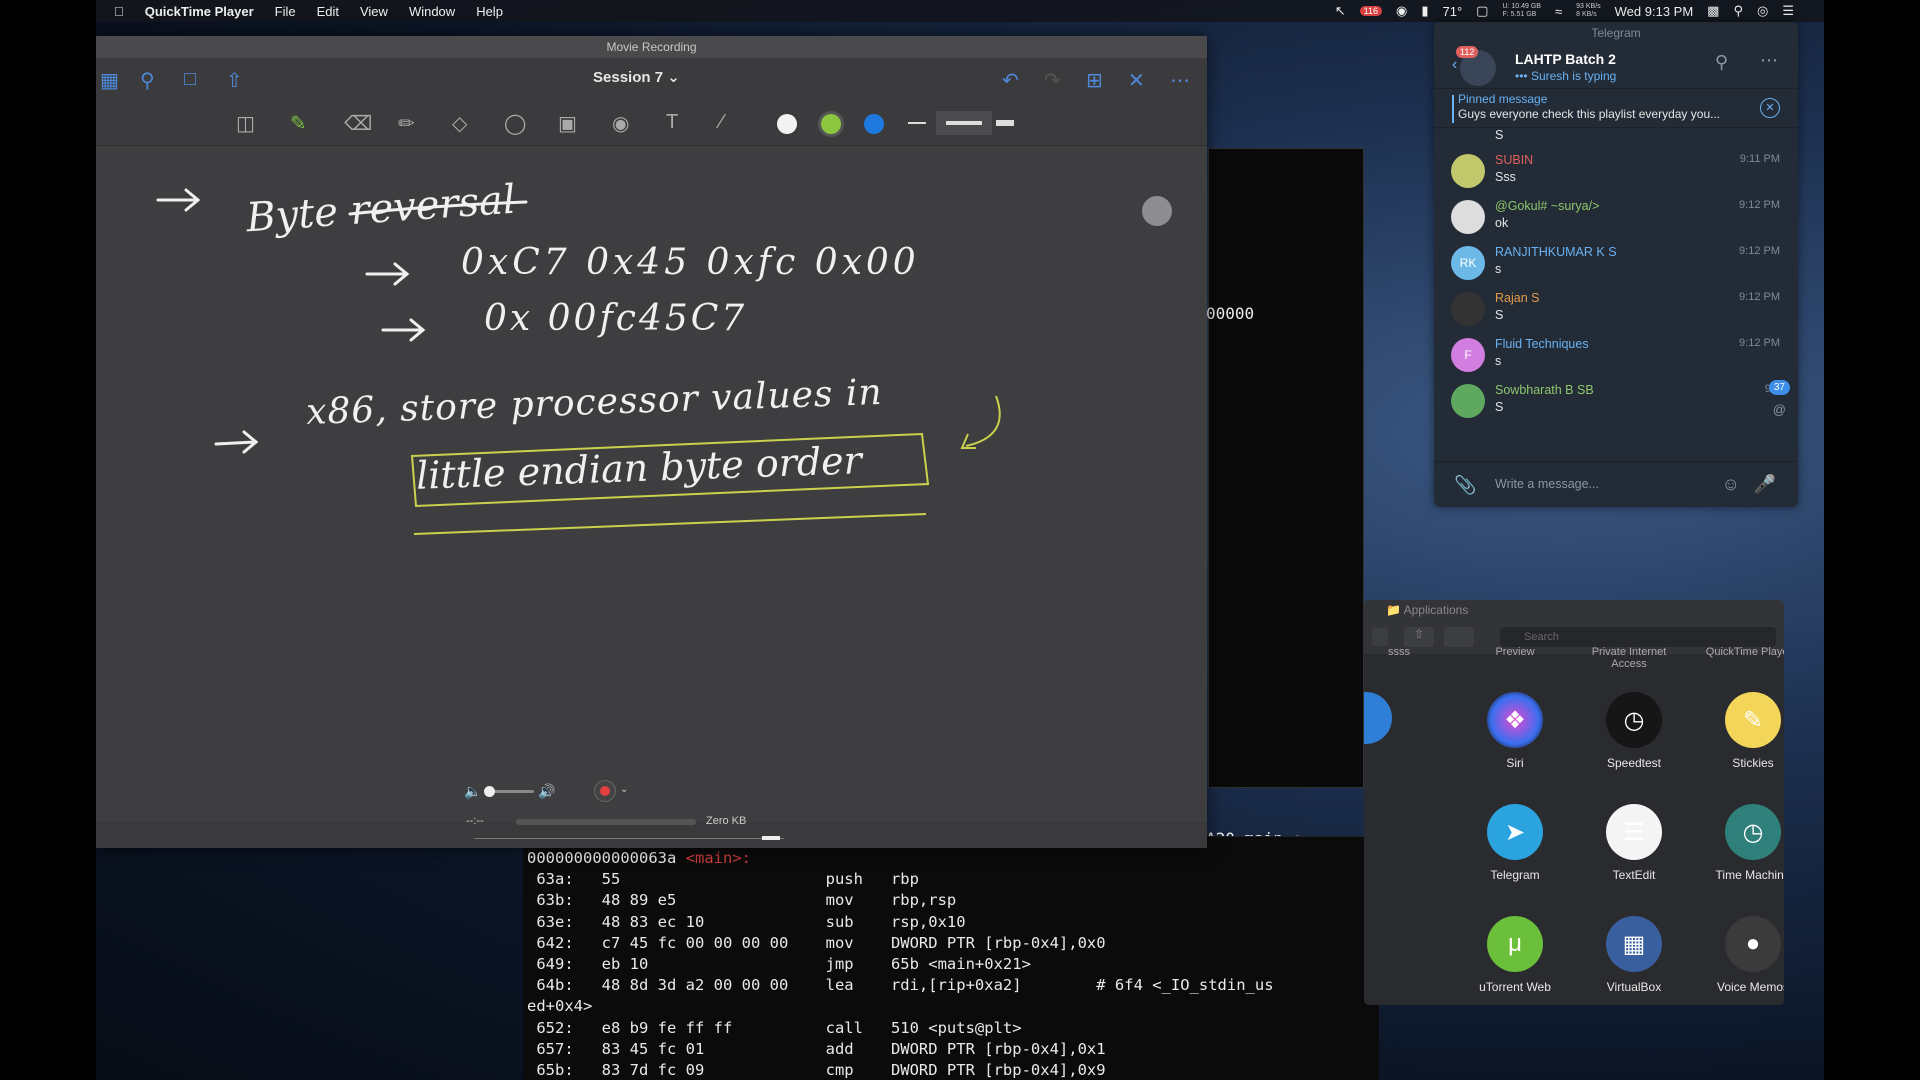 The width and height of the screenshot is (1920, 1080). Describe the element at coordinates (636, 77) in the screenshot. I see `session-title: Session 7 ⌄` at that location.